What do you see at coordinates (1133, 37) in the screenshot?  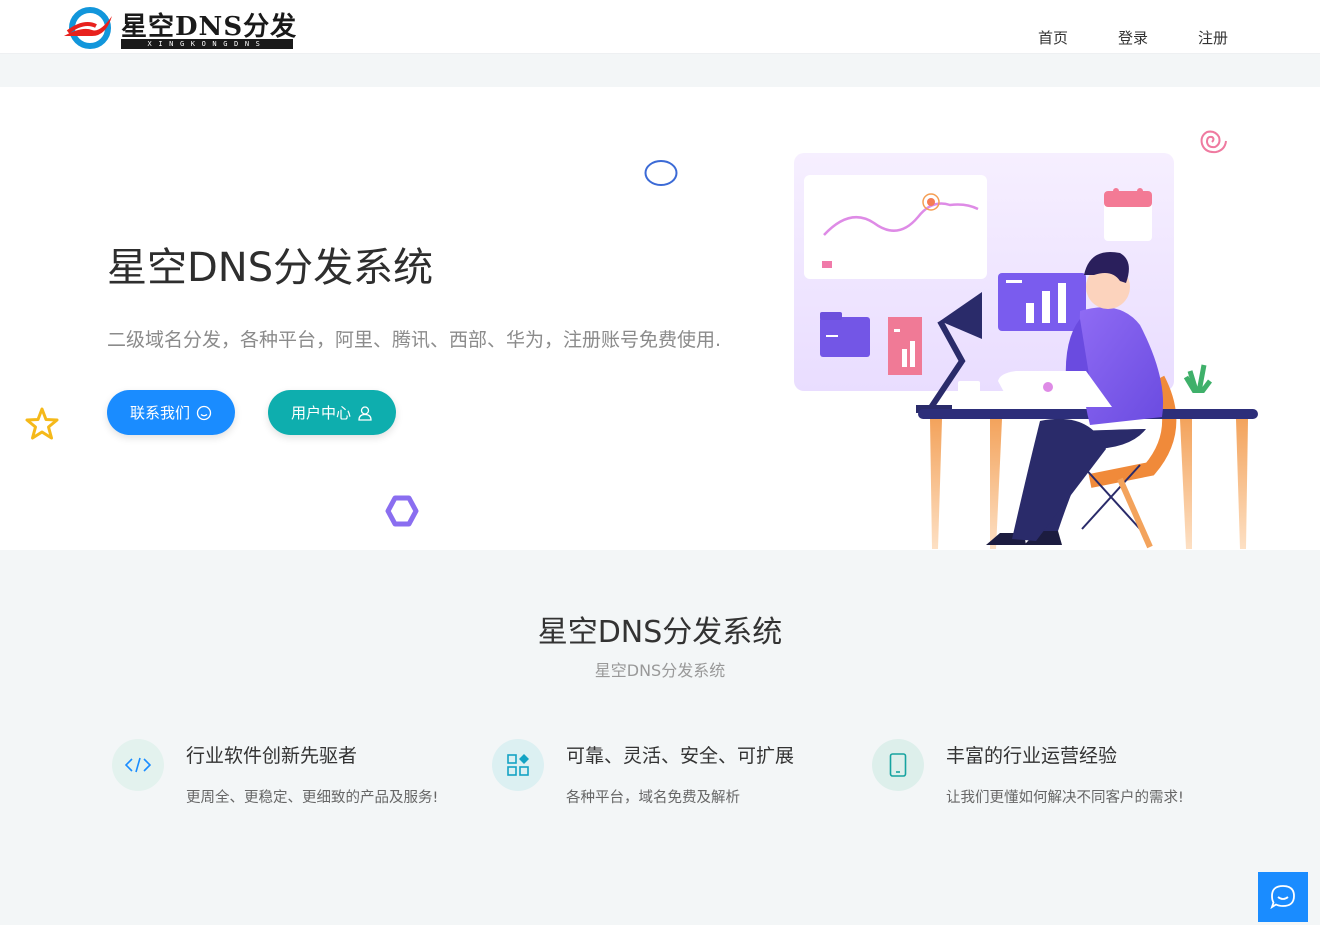 I see `nav-login: 登录` at bounding box center [1133, 37].